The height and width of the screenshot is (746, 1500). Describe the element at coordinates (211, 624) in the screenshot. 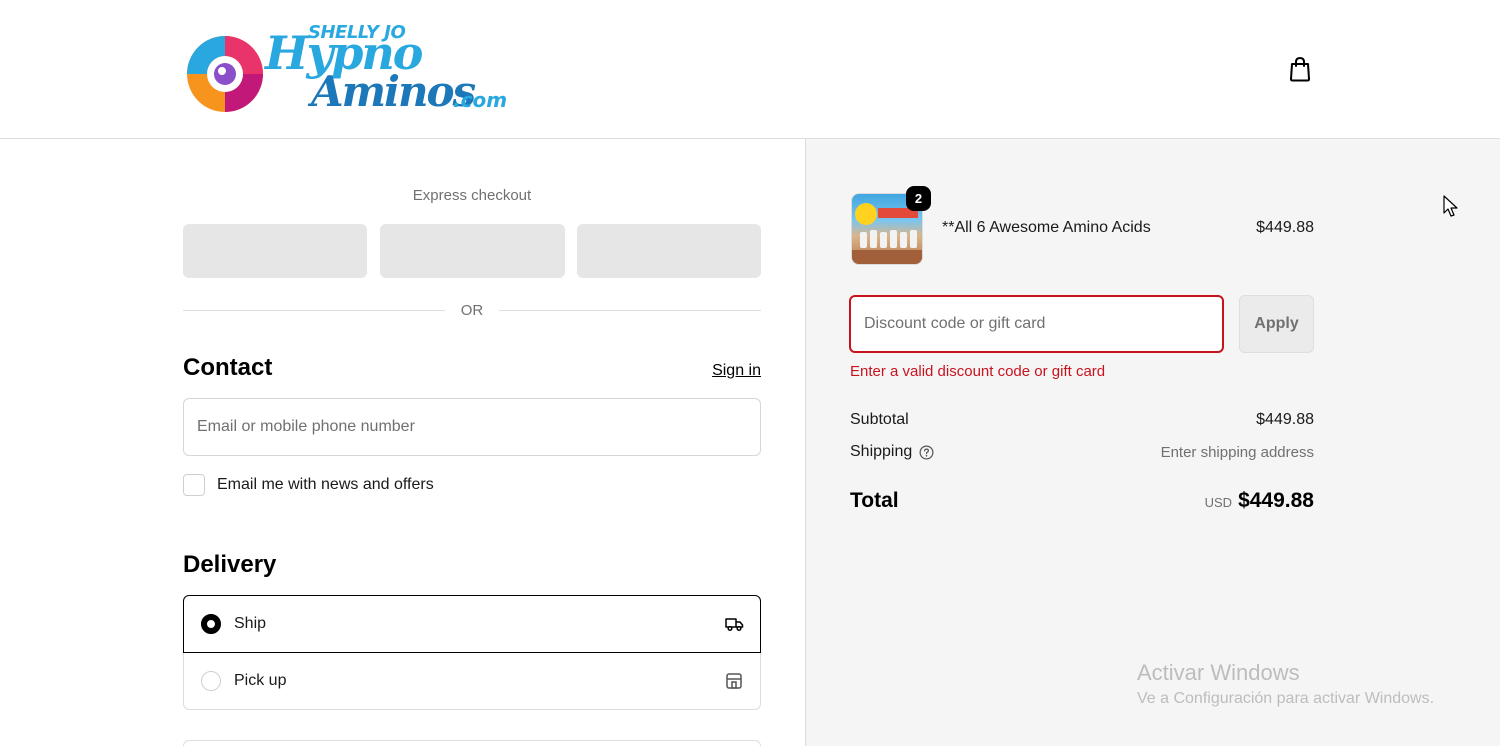

I see `ship-radio` at that location.